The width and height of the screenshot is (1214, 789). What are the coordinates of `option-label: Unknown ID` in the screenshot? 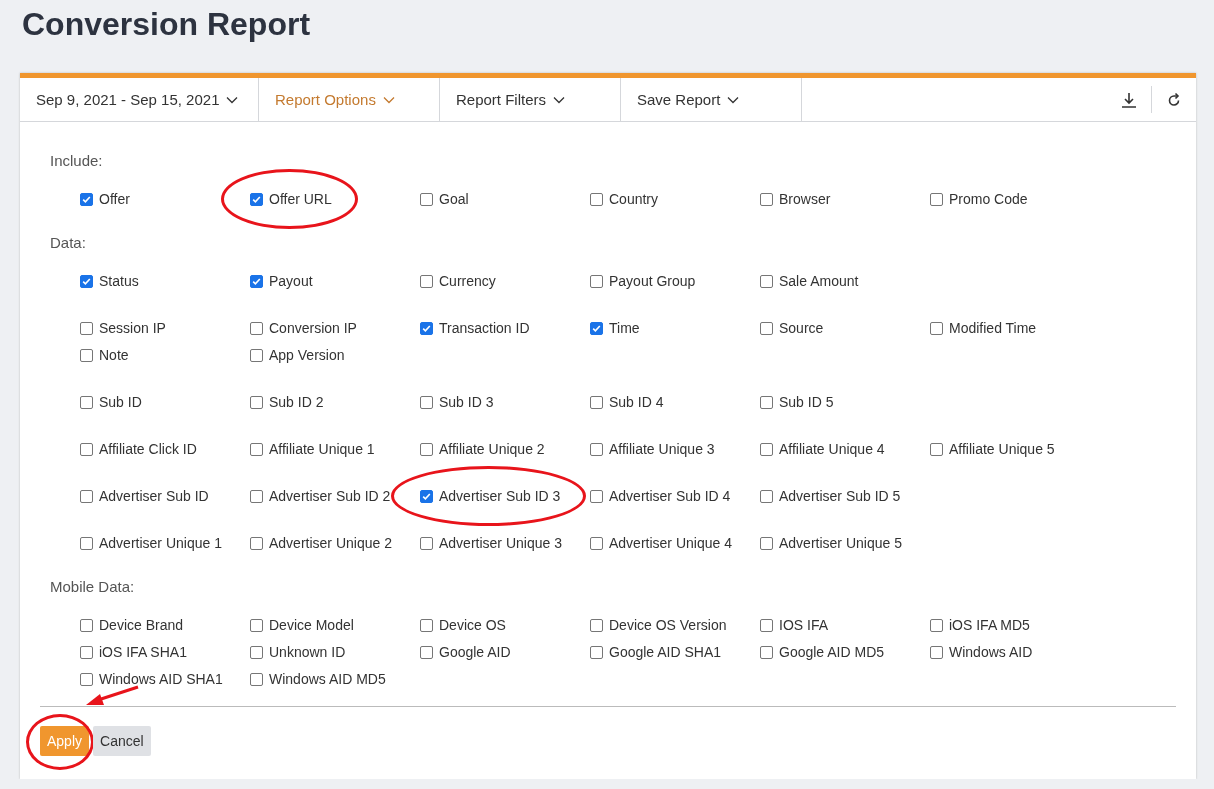 It's located at (307, 652).